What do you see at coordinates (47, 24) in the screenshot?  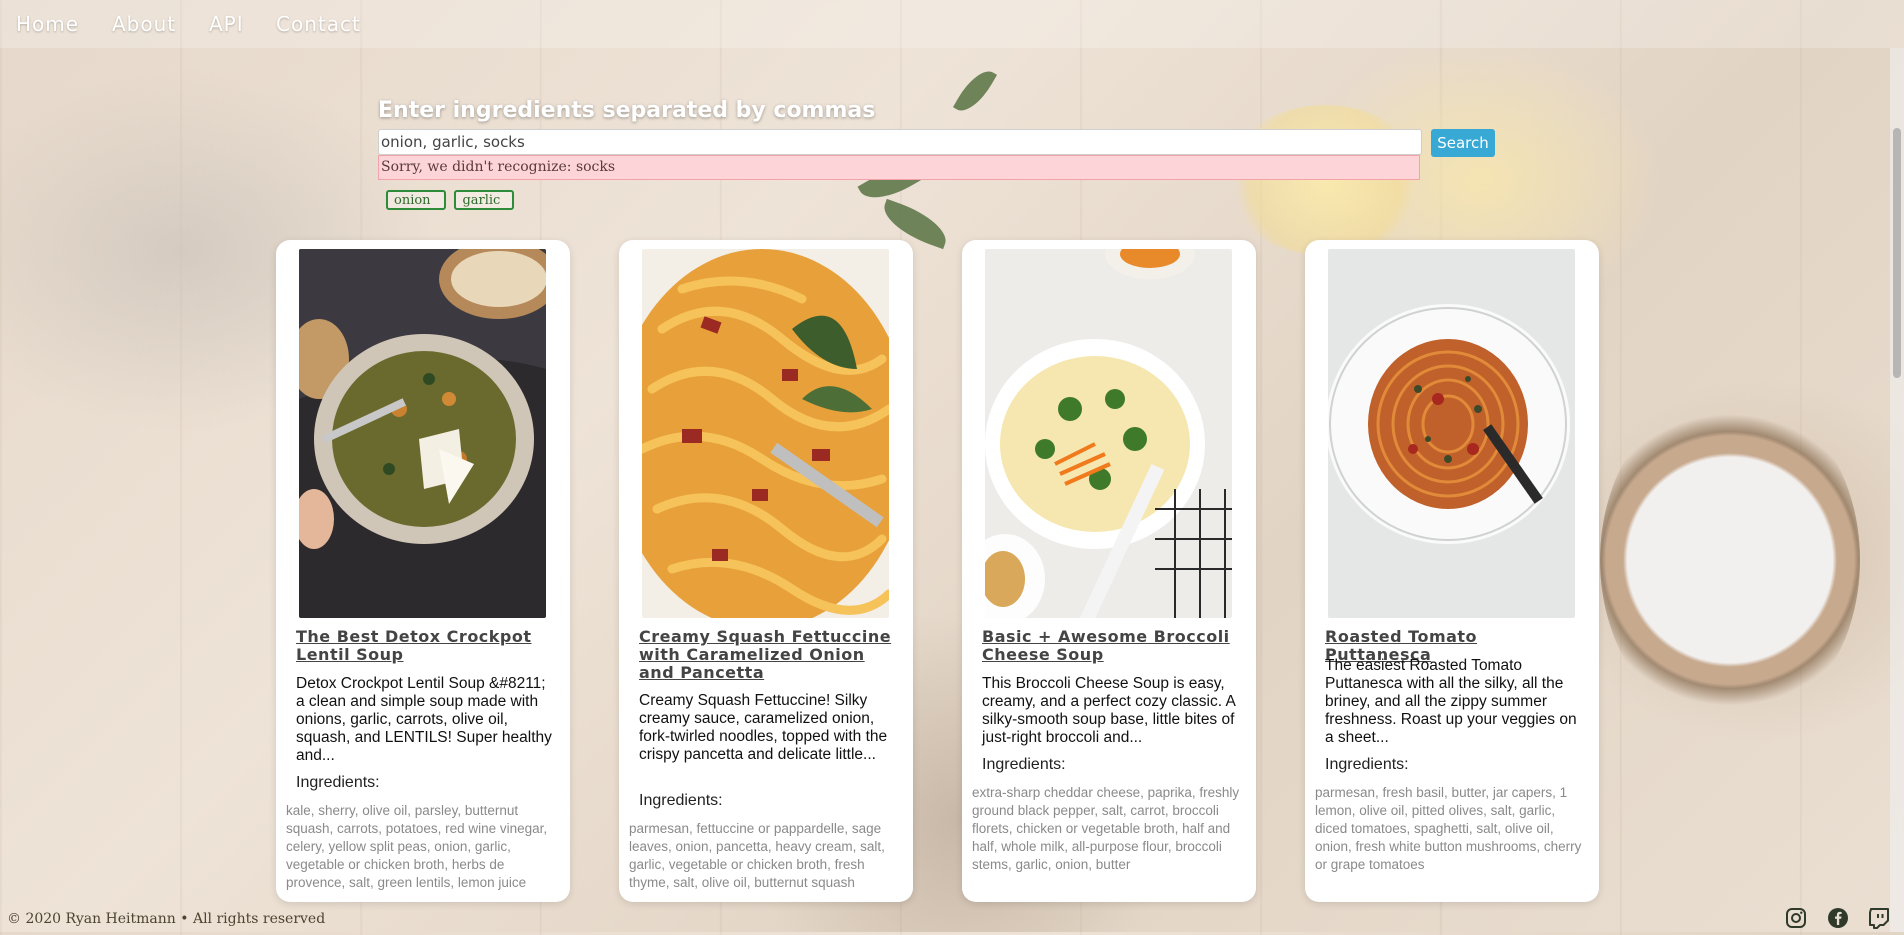 I see `nav-home-link: Home` at bounding box center [47, 24].